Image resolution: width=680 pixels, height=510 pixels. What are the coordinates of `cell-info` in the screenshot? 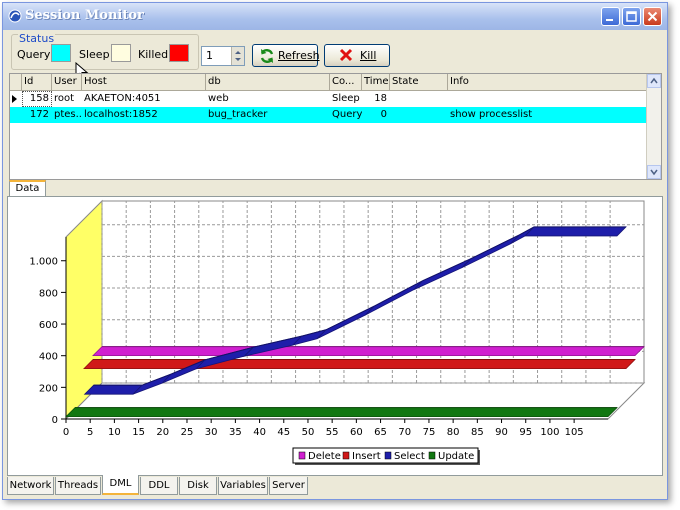 It's located at (548, 99).